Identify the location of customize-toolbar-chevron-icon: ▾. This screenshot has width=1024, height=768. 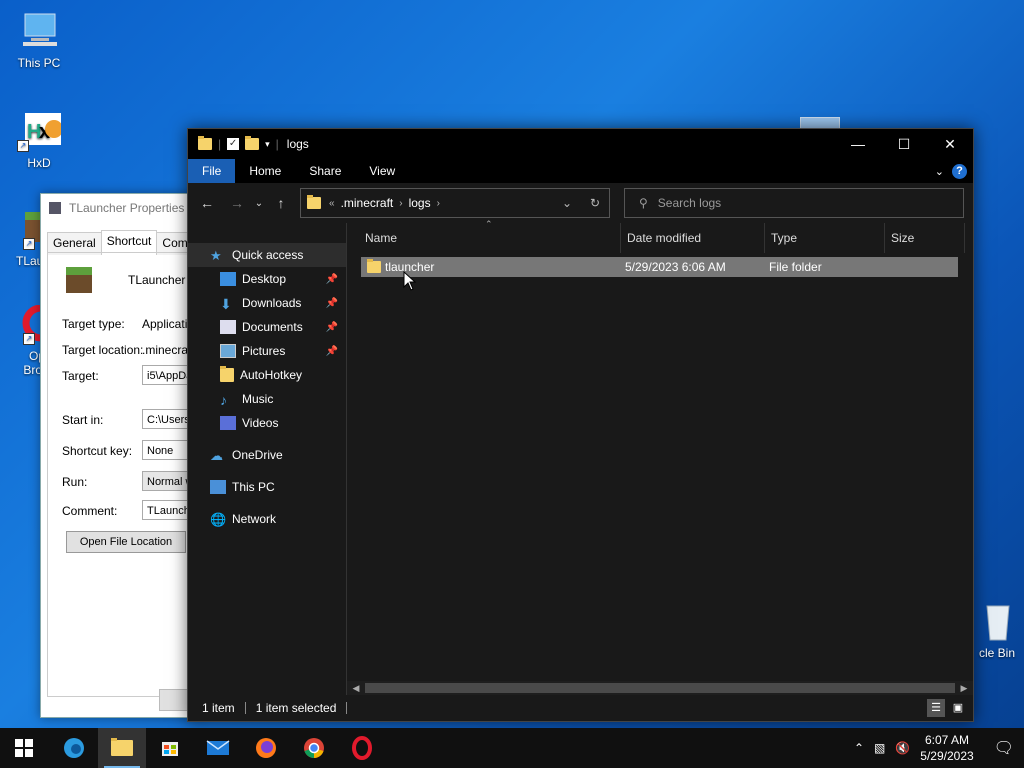
(267, 144).